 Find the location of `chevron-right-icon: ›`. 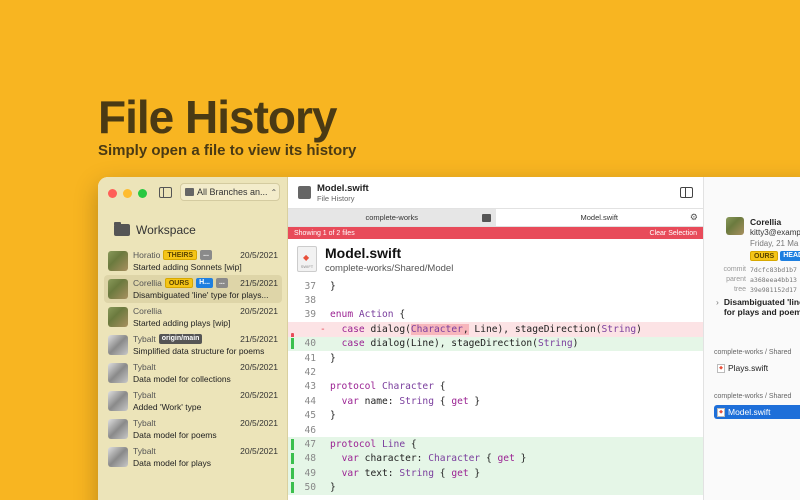

chevron-right-icon: › is located at coordinates (717, 302).